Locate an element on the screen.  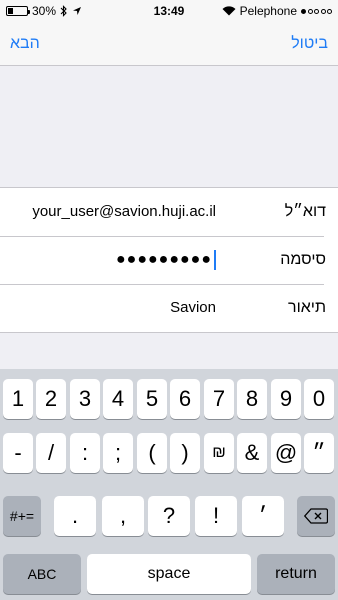
key-symbol: ; is located at coordinates (118, 453).